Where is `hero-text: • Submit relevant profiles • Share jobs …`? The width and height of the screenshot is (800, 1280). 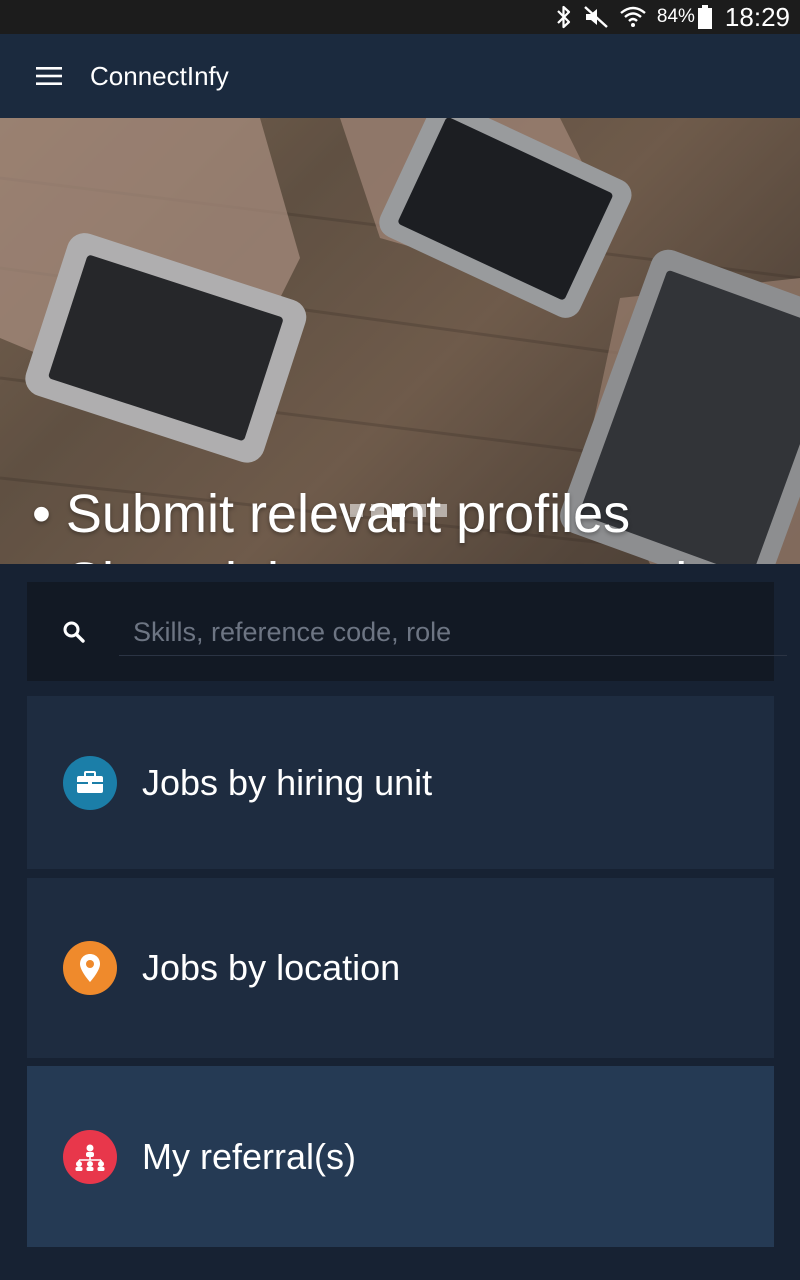 hero-text: • Submit relevant profiles • Share jobs … is located at coordinates (406, 522).